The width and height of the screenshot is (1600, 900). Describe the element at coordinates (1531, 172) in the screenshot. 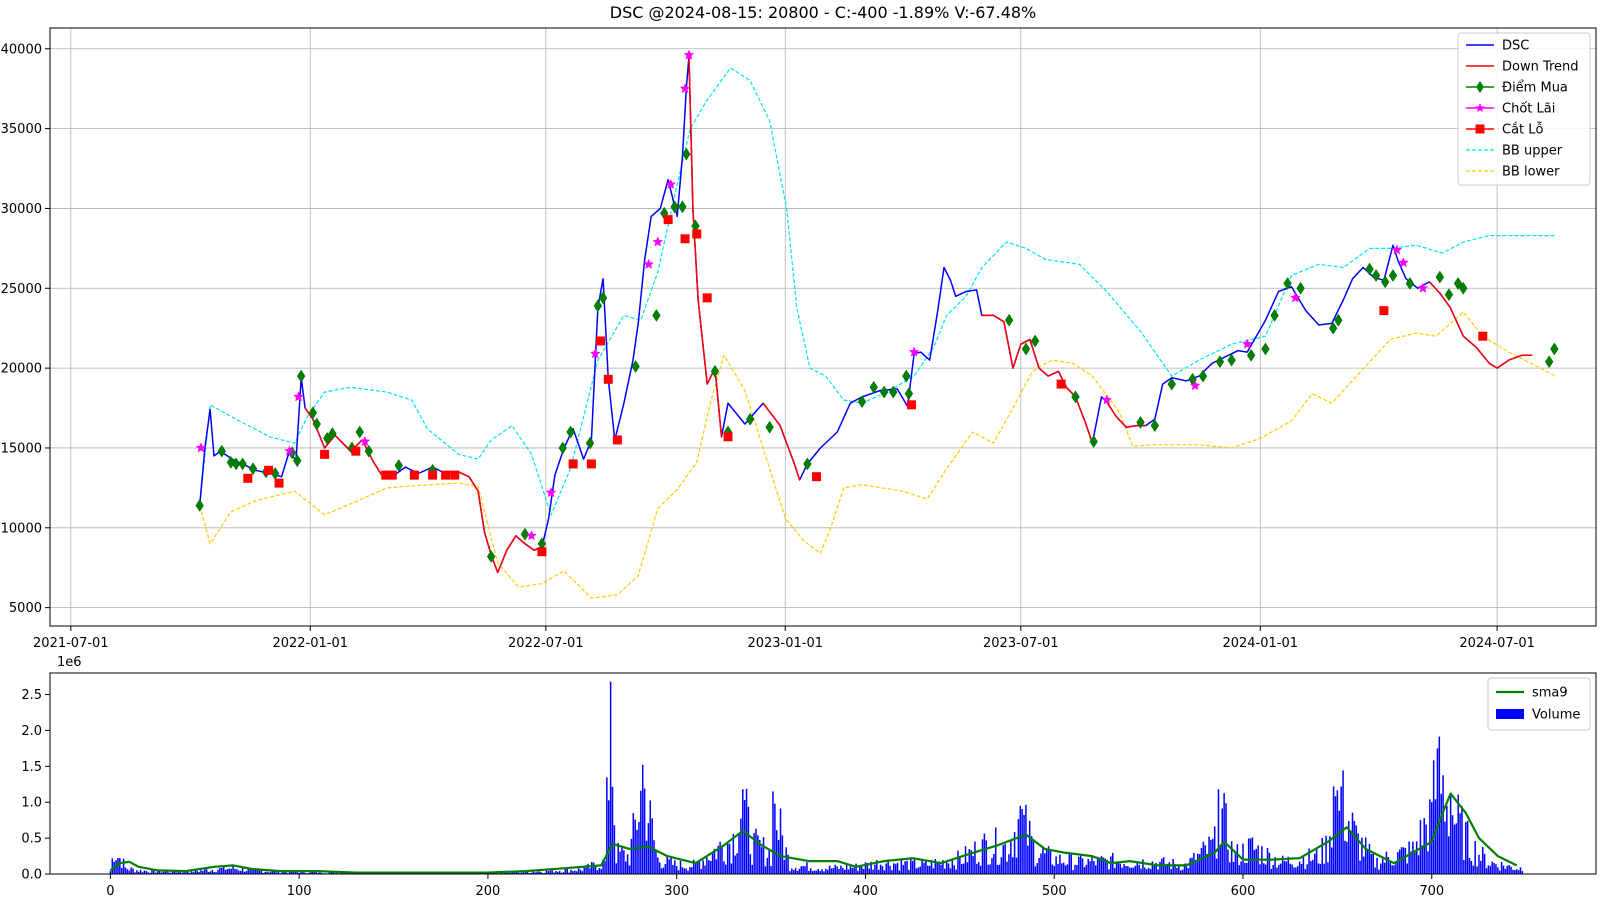

I see `legend-label: BB lower` at that location.